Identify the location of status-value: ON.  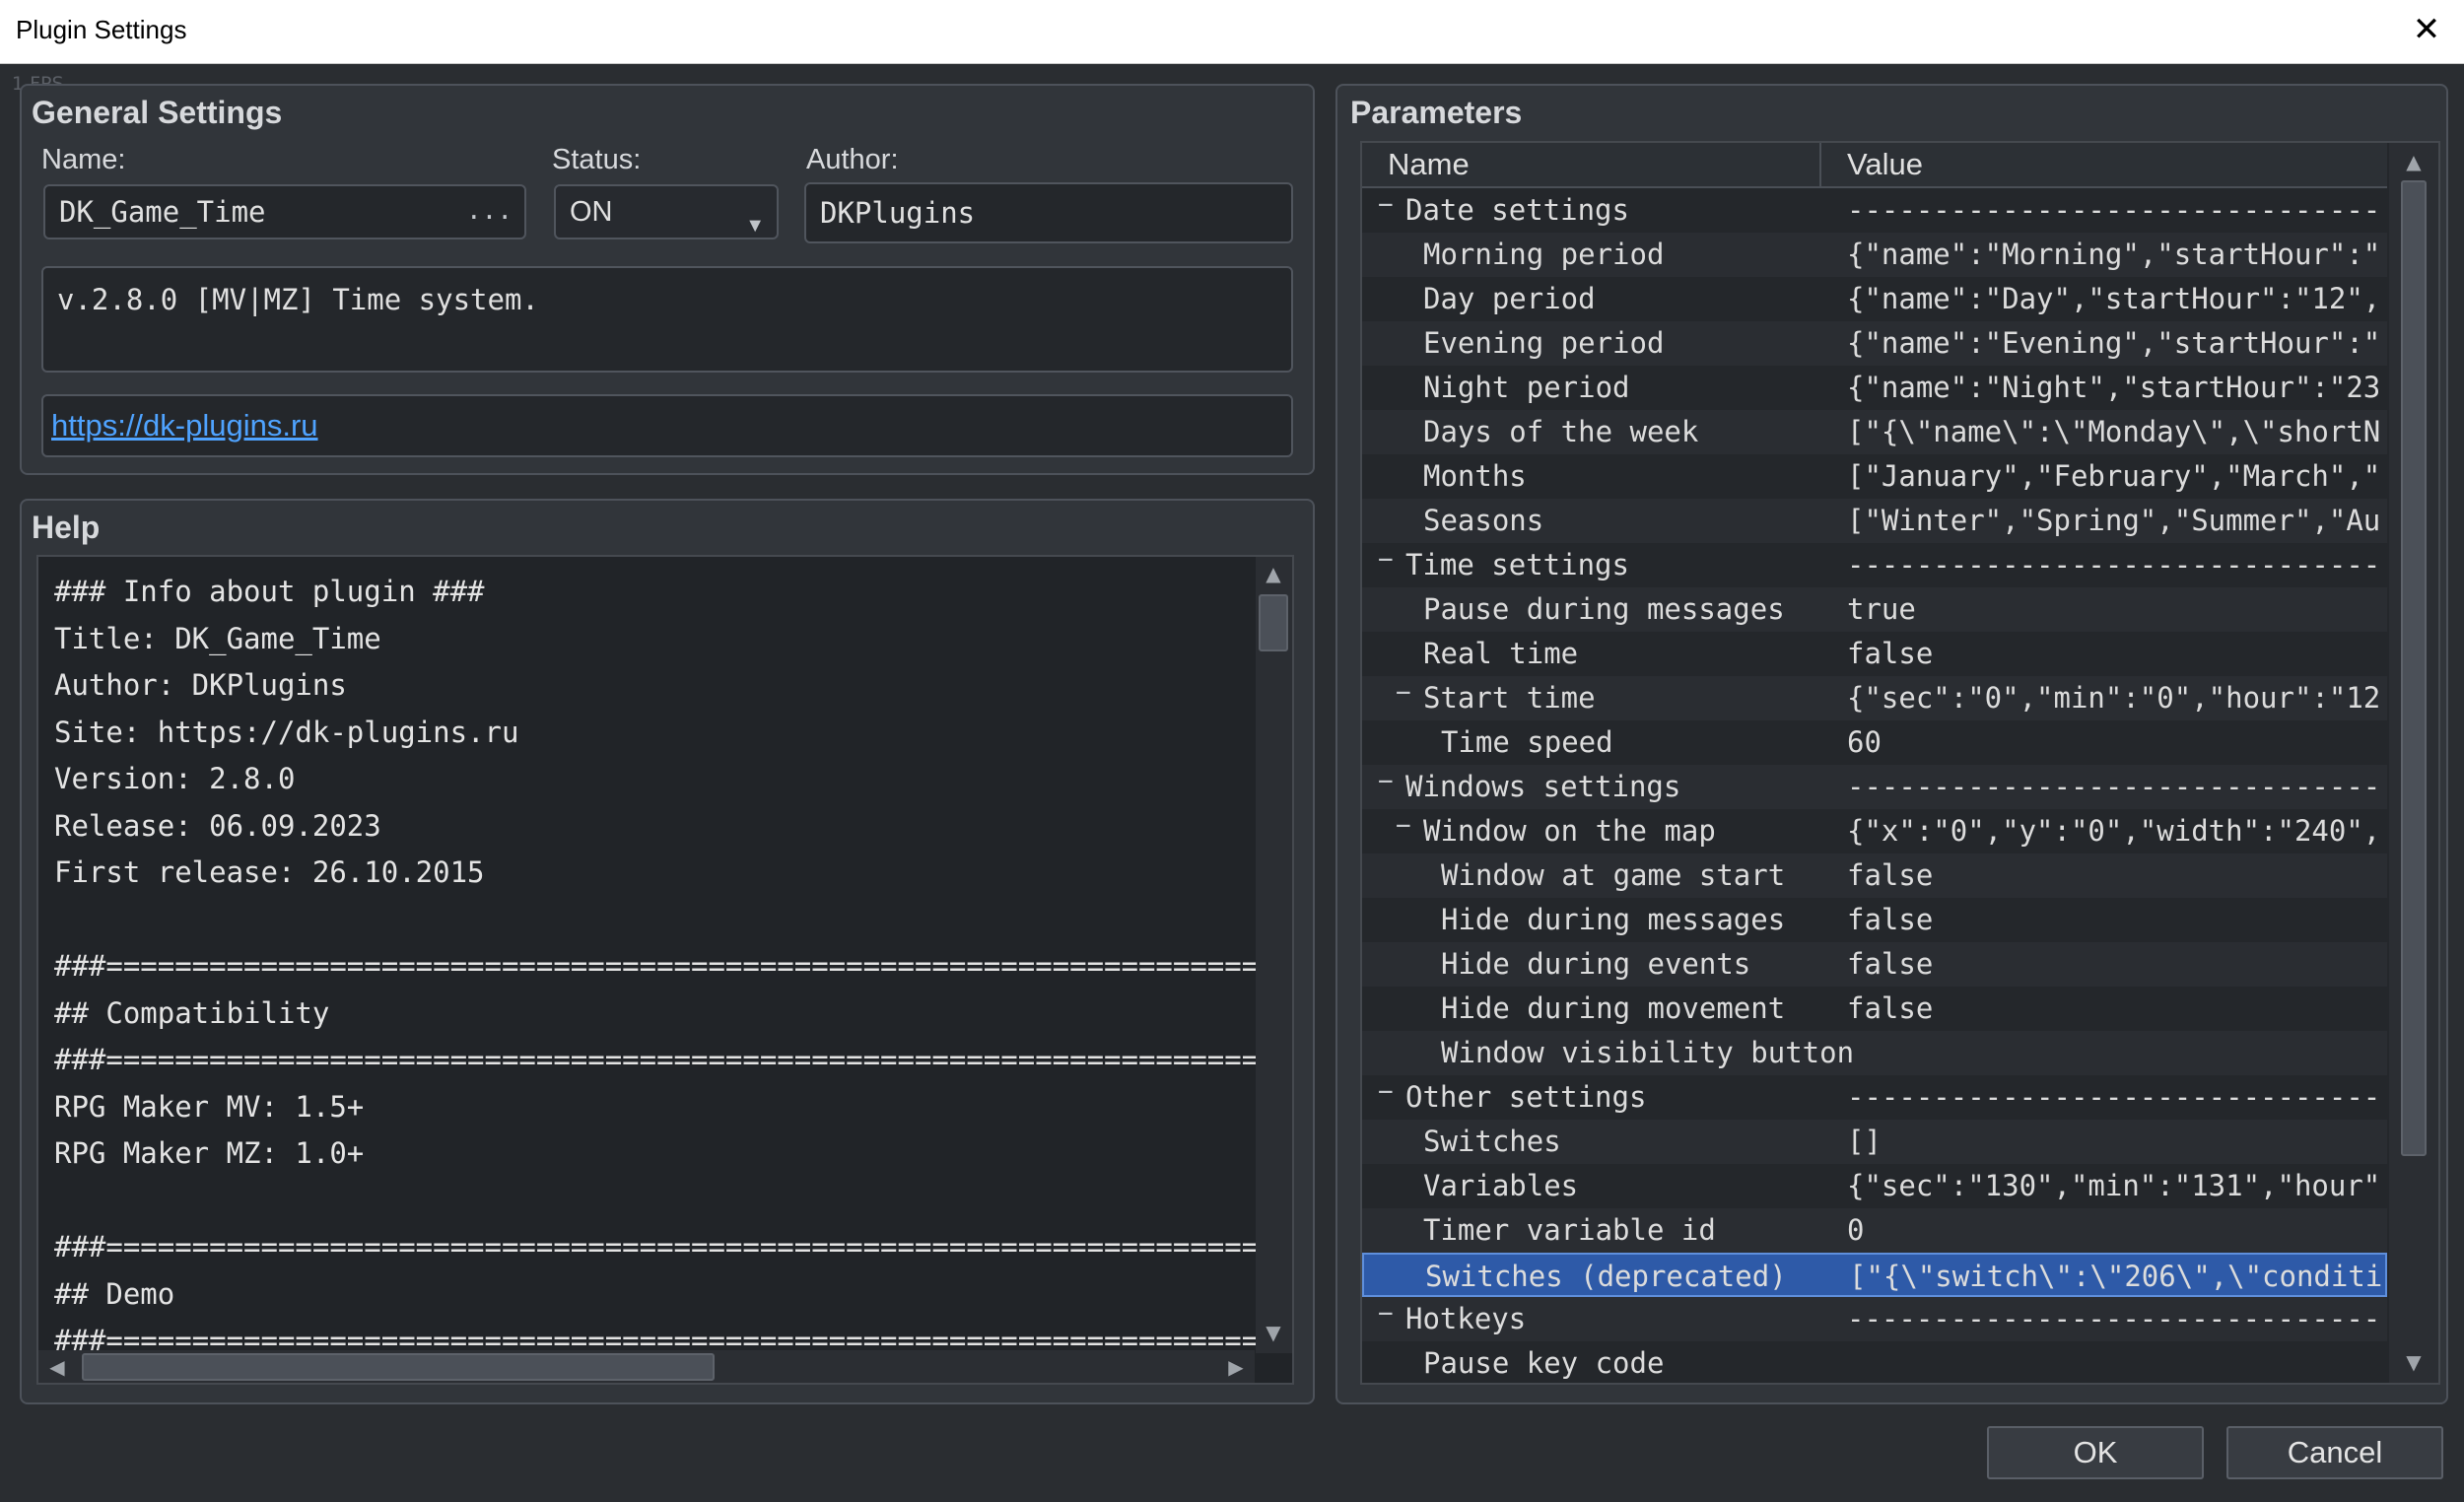
(591, 212).